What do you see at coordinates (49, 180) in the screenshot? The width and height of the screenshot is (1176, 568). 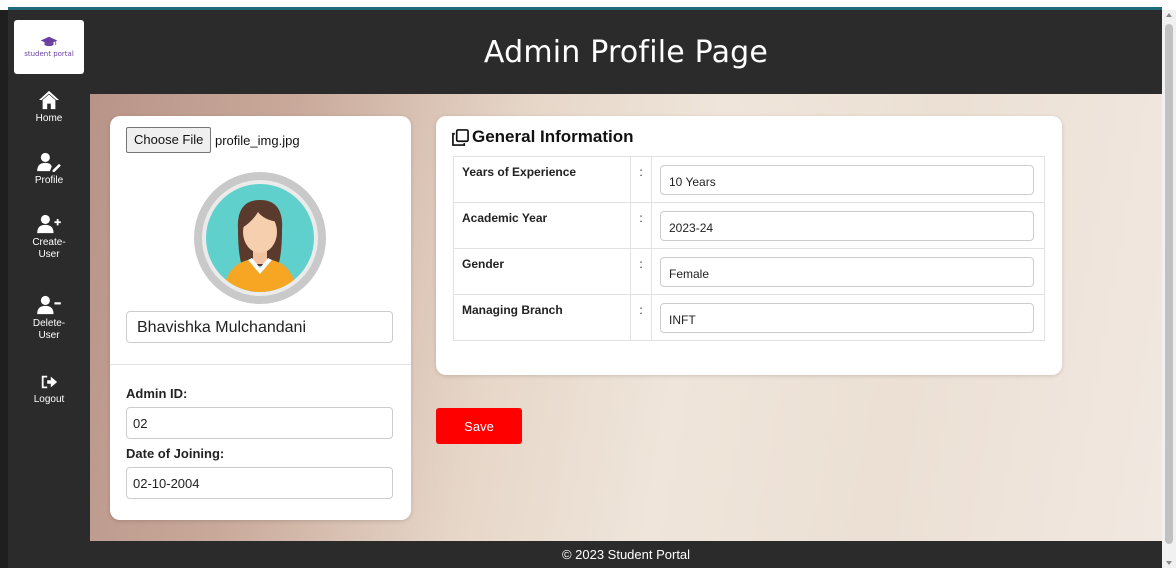 I see `sidebar-item-label: Profile` at bounding box center [49, 180].